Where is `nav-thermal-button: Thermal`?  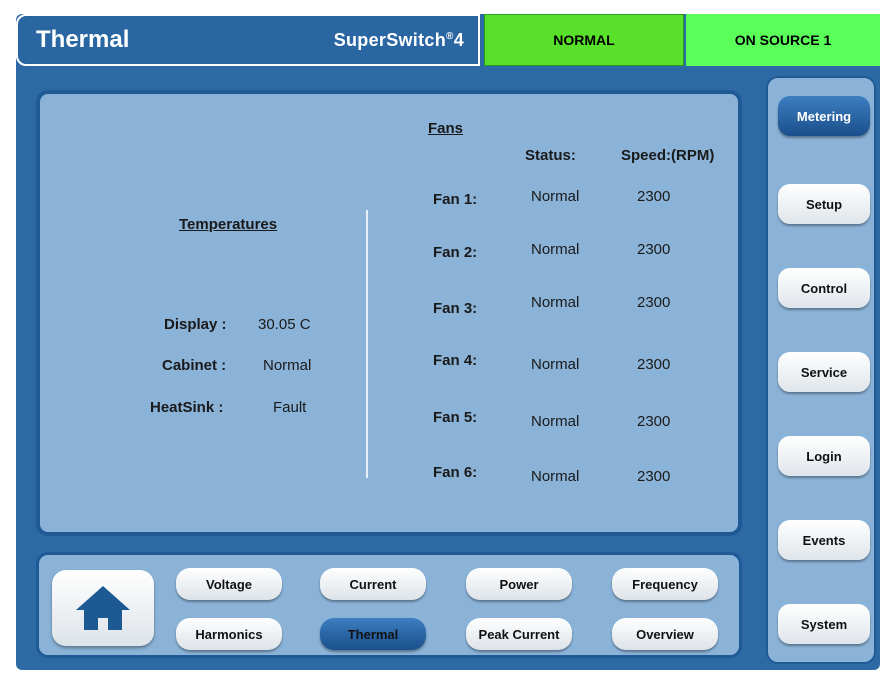 nav-thermal-button: Thermal is located at coordinates (373, 634).